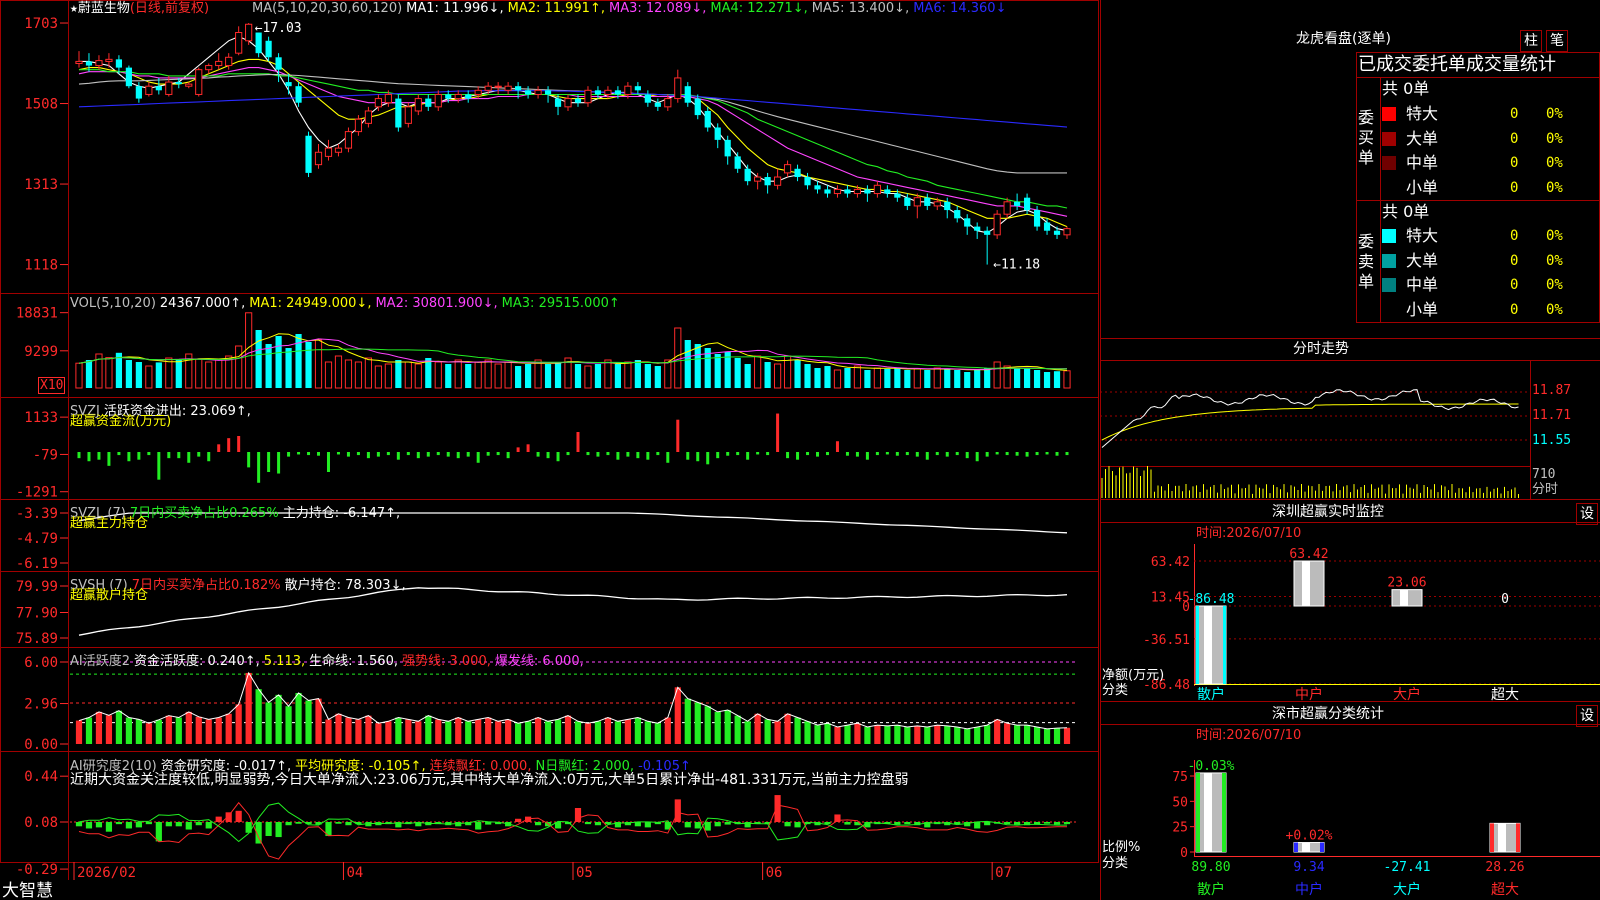  Describe the element at coordinates (121, 421) in the screenshot. I see `svzj-subtitle: 超赢资金流(万元)` at that location.